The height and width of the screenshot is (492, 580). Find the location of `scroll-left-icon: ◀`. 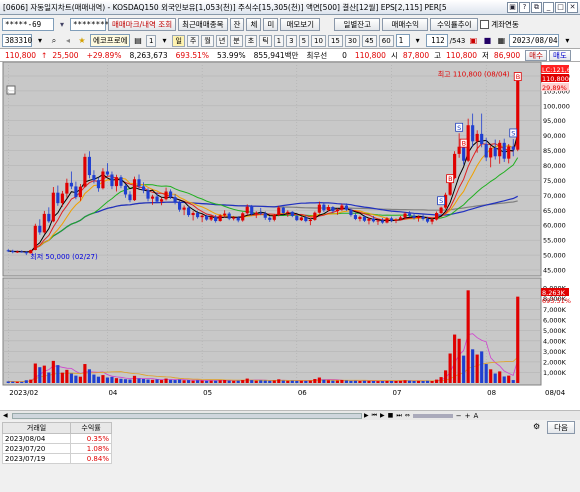

scroll-left-icon: ◀ is located at coordinates (6, 416).